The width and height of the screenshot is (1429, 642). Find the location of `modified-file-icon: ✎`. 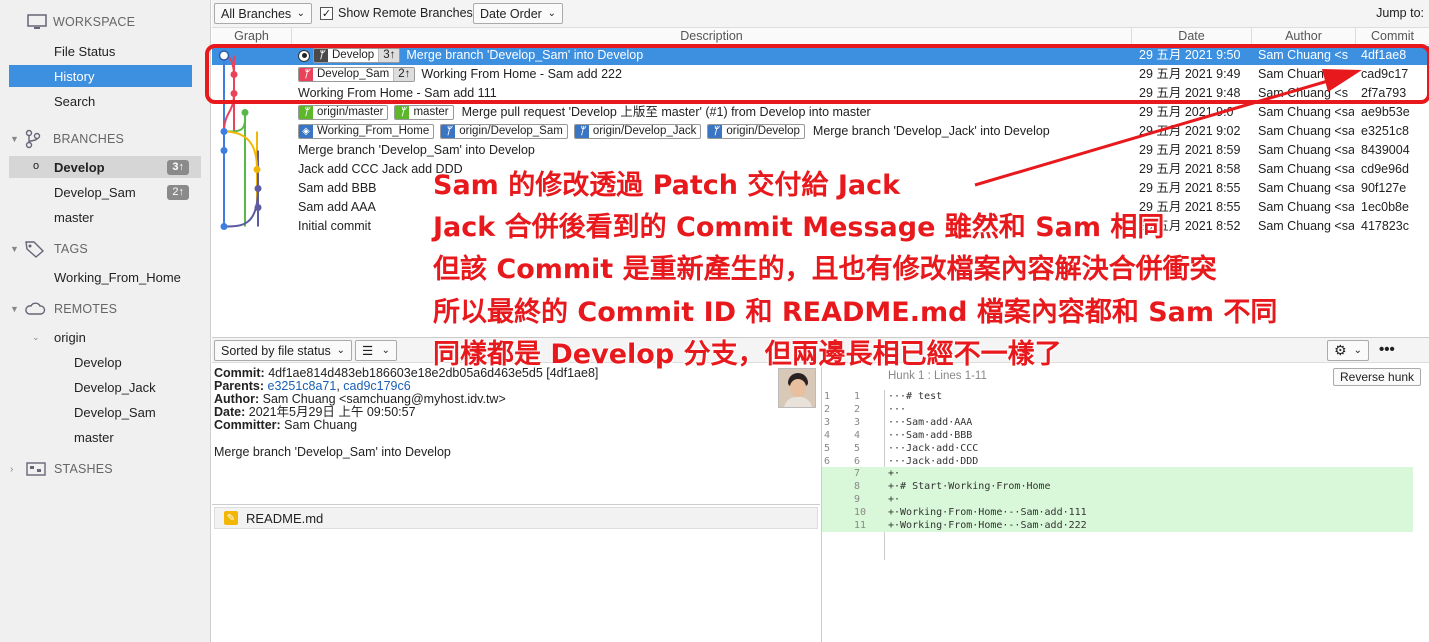

modified-file-icon: ✎ is located at coordinates (231, 518).